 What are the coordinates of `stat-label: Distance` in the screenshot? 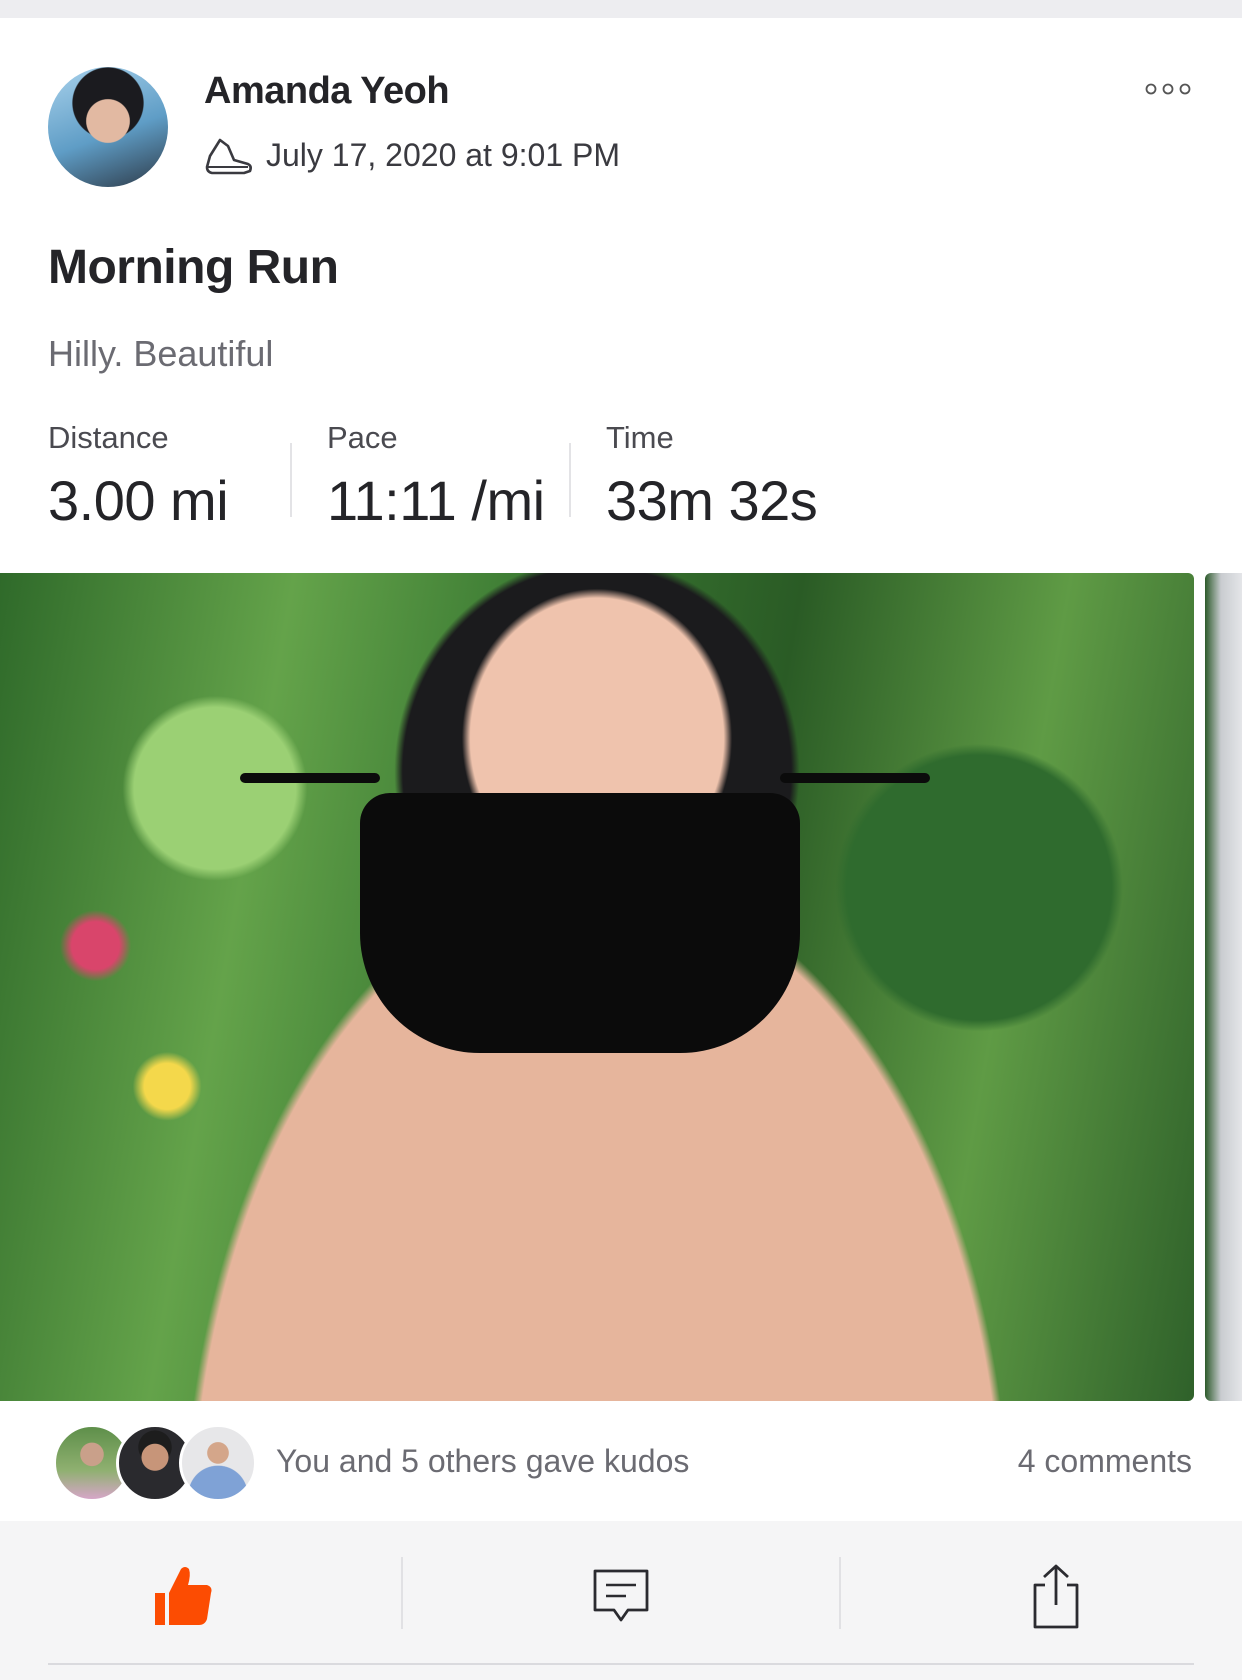 It's located at (108, 437).